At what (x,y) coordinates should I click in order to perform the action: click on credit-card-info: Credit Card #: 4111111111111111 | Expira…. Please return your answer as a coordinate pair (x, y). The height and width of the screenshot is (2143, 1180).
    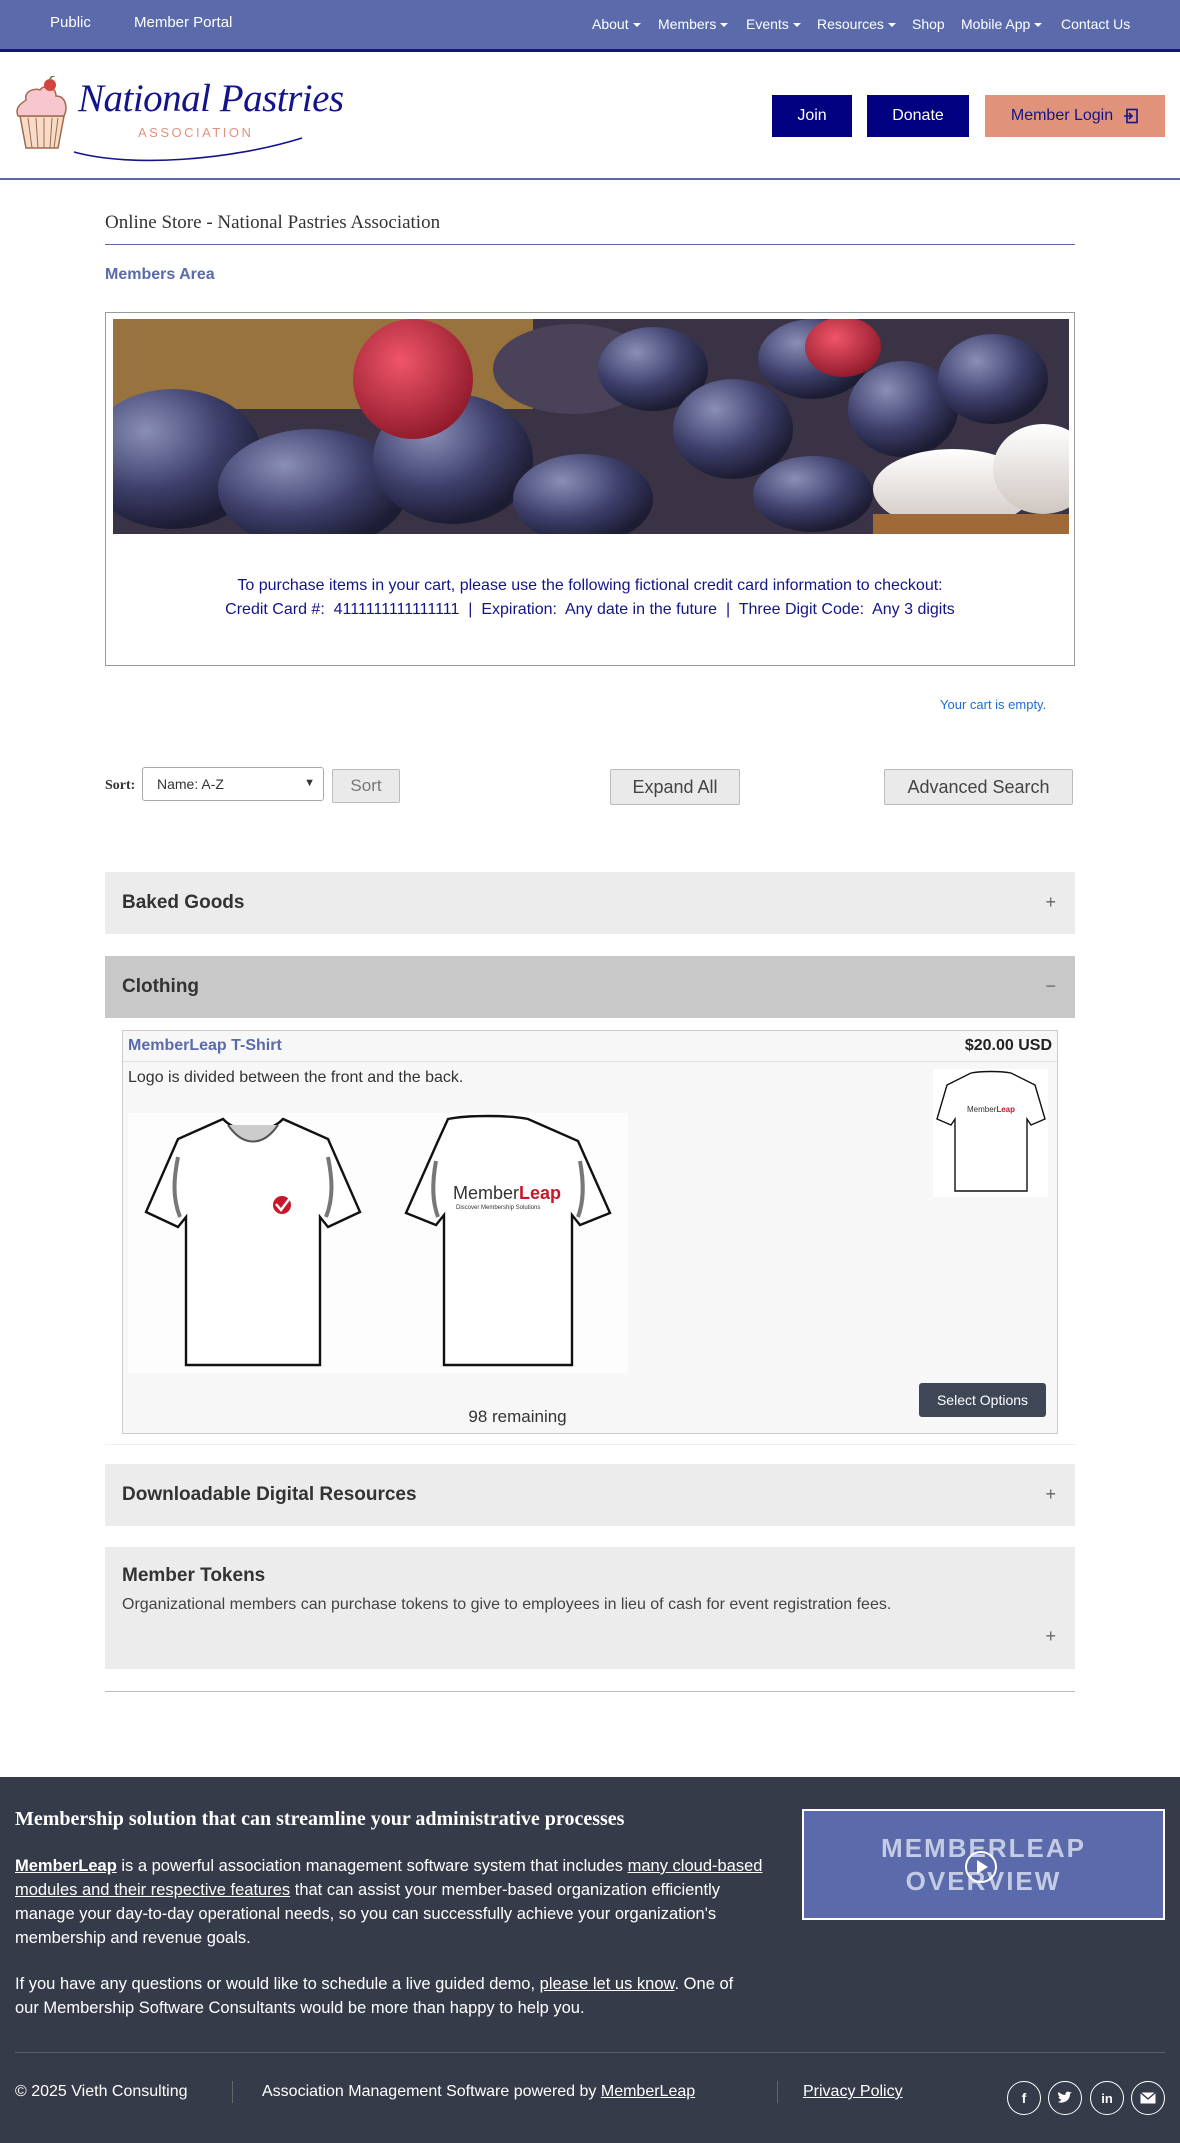
    Looking at the image, I should click on (590, 609).